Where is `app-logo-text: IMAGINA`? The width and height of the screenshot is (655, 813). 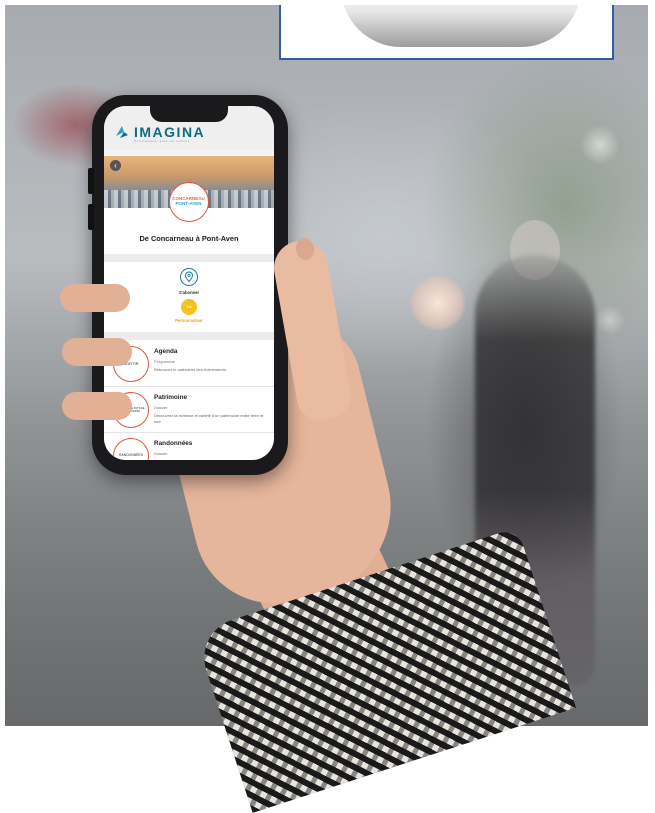 app-logo-text: IMAGINA is located at coordinates (170, 132).